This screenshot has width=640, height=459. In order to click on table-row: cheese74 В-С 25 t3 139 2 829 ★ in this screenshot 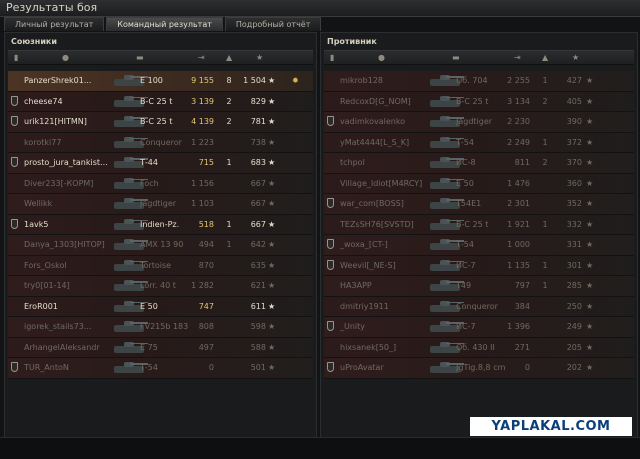, I will do `click(160, 101)`.